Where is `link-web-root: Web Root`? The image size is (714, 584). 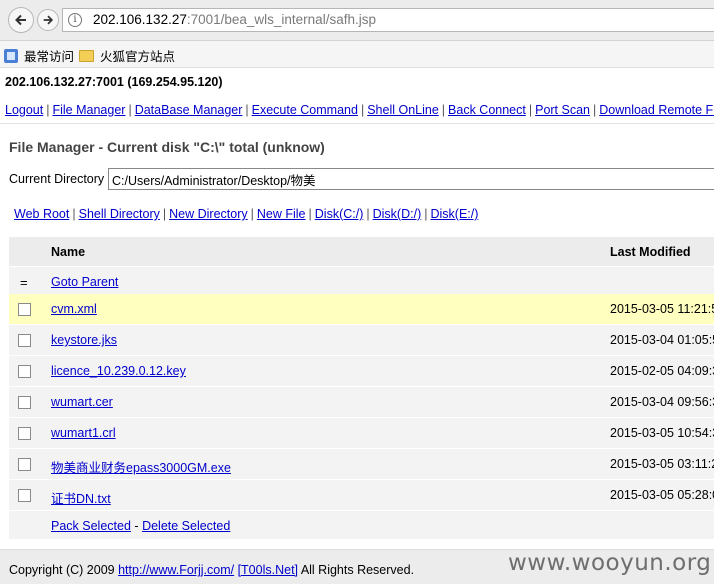 link-web-root: Web Root is located at coordinates (41, 214).